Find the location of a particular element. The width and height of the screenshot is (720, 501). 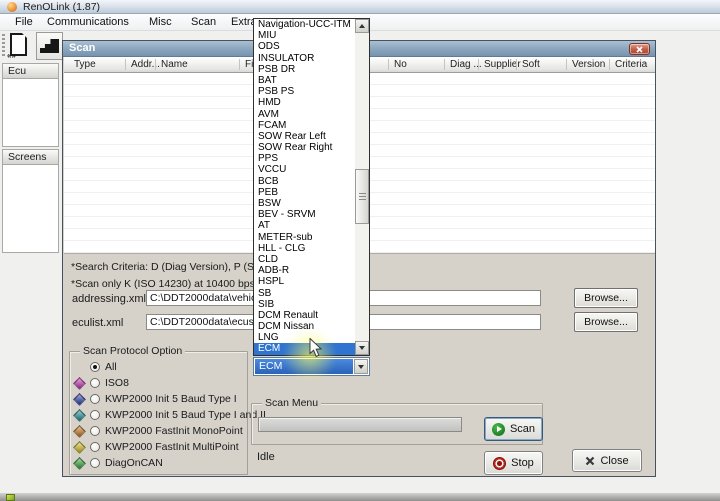

protocol-label: ISO8 is located at coordinates (117, 383).